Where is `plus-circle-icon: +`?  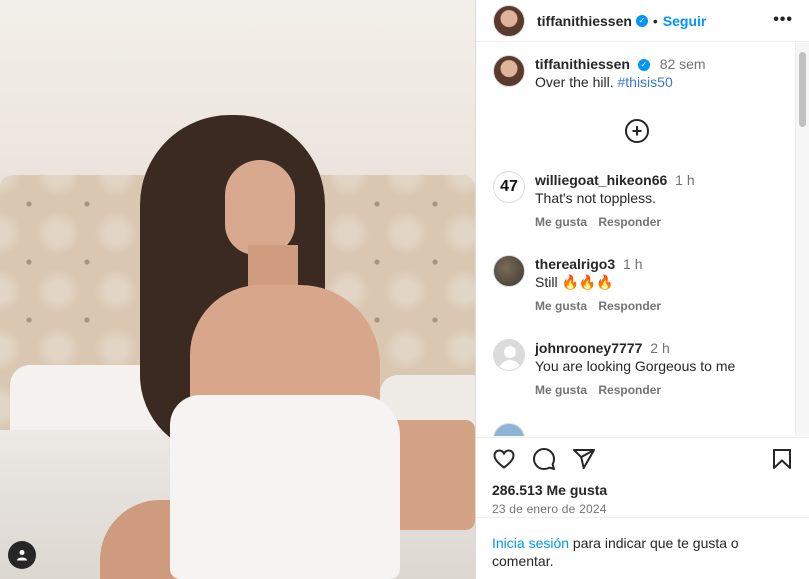
plus-circle-icon: + is located at coordinates (637, 131).